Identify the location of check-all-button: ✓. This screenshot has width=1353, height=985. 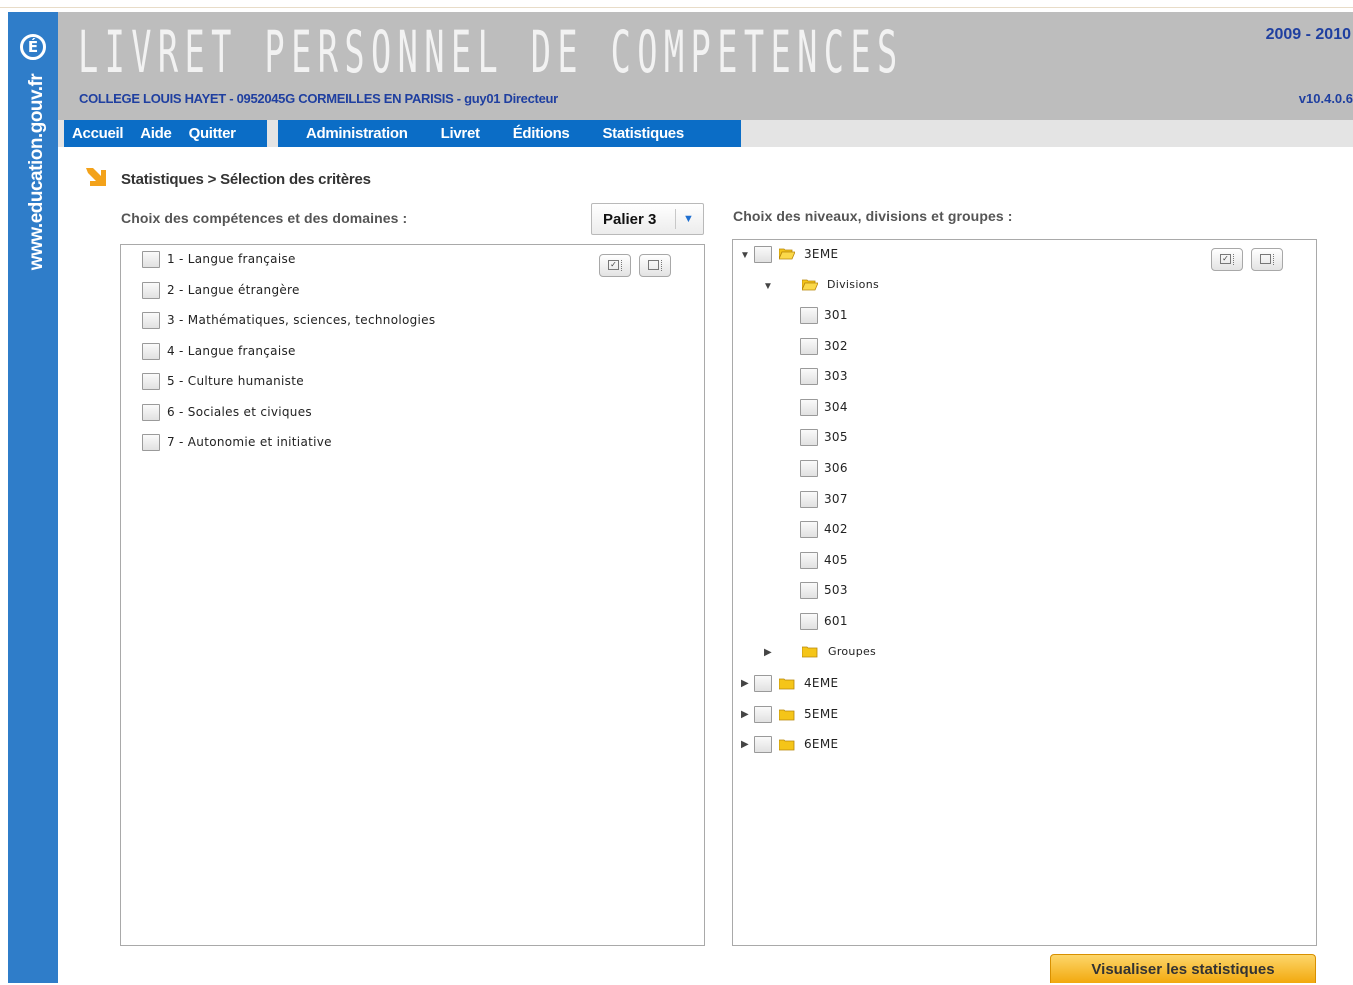
(615, 265).